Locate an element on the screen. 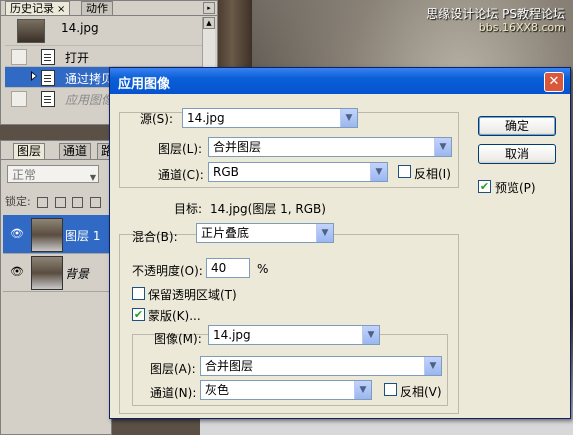 The height and width of the screenshot is (435, 573). blending-mode-value: 正片叠底 is located at coordinates (225, 233).